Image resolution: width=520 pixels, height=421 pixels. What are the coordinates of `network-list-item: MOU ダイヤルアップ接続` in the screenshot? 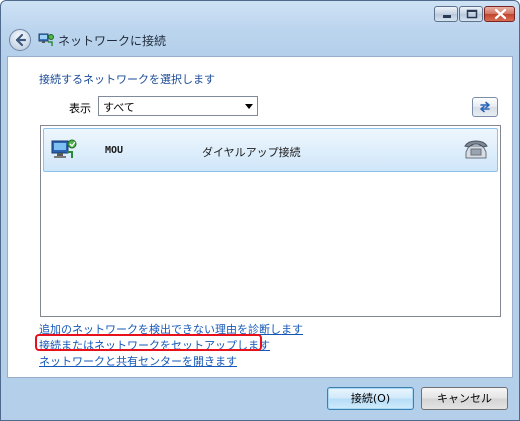 It's located at (270, 150).